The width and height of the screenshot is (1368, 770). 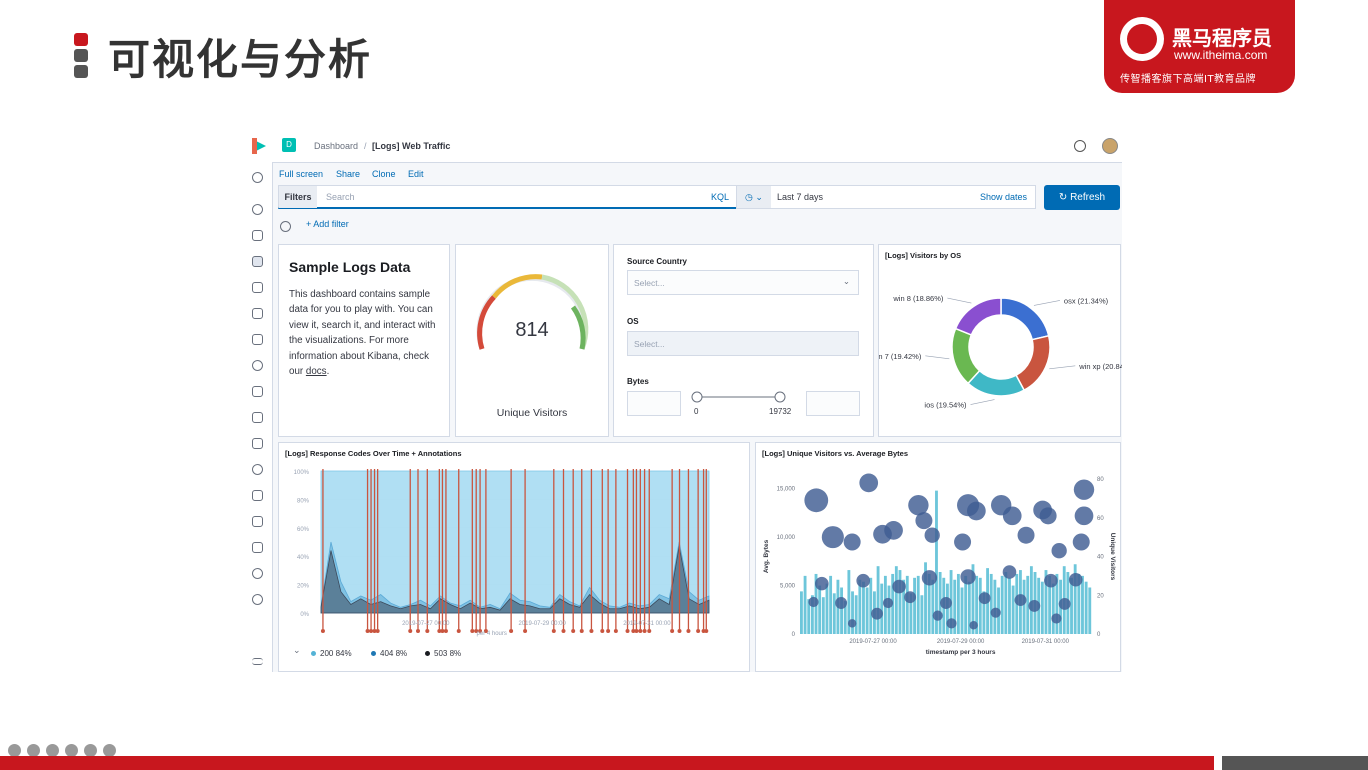 What do you see at coordinates (302, 473) in the screenshot?
I see `y-tick-label: 100%` at bounding box center [302, 473].